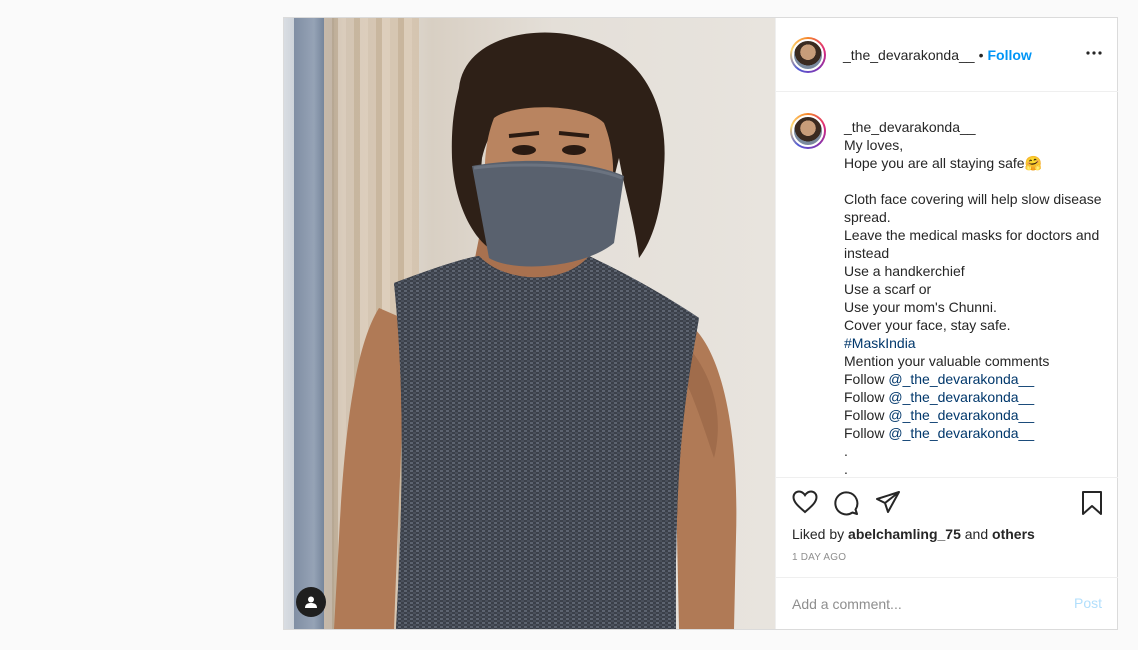  Describe the element at coordinates (805, 502) in the screenshot. I see `heart-icon` at that location.